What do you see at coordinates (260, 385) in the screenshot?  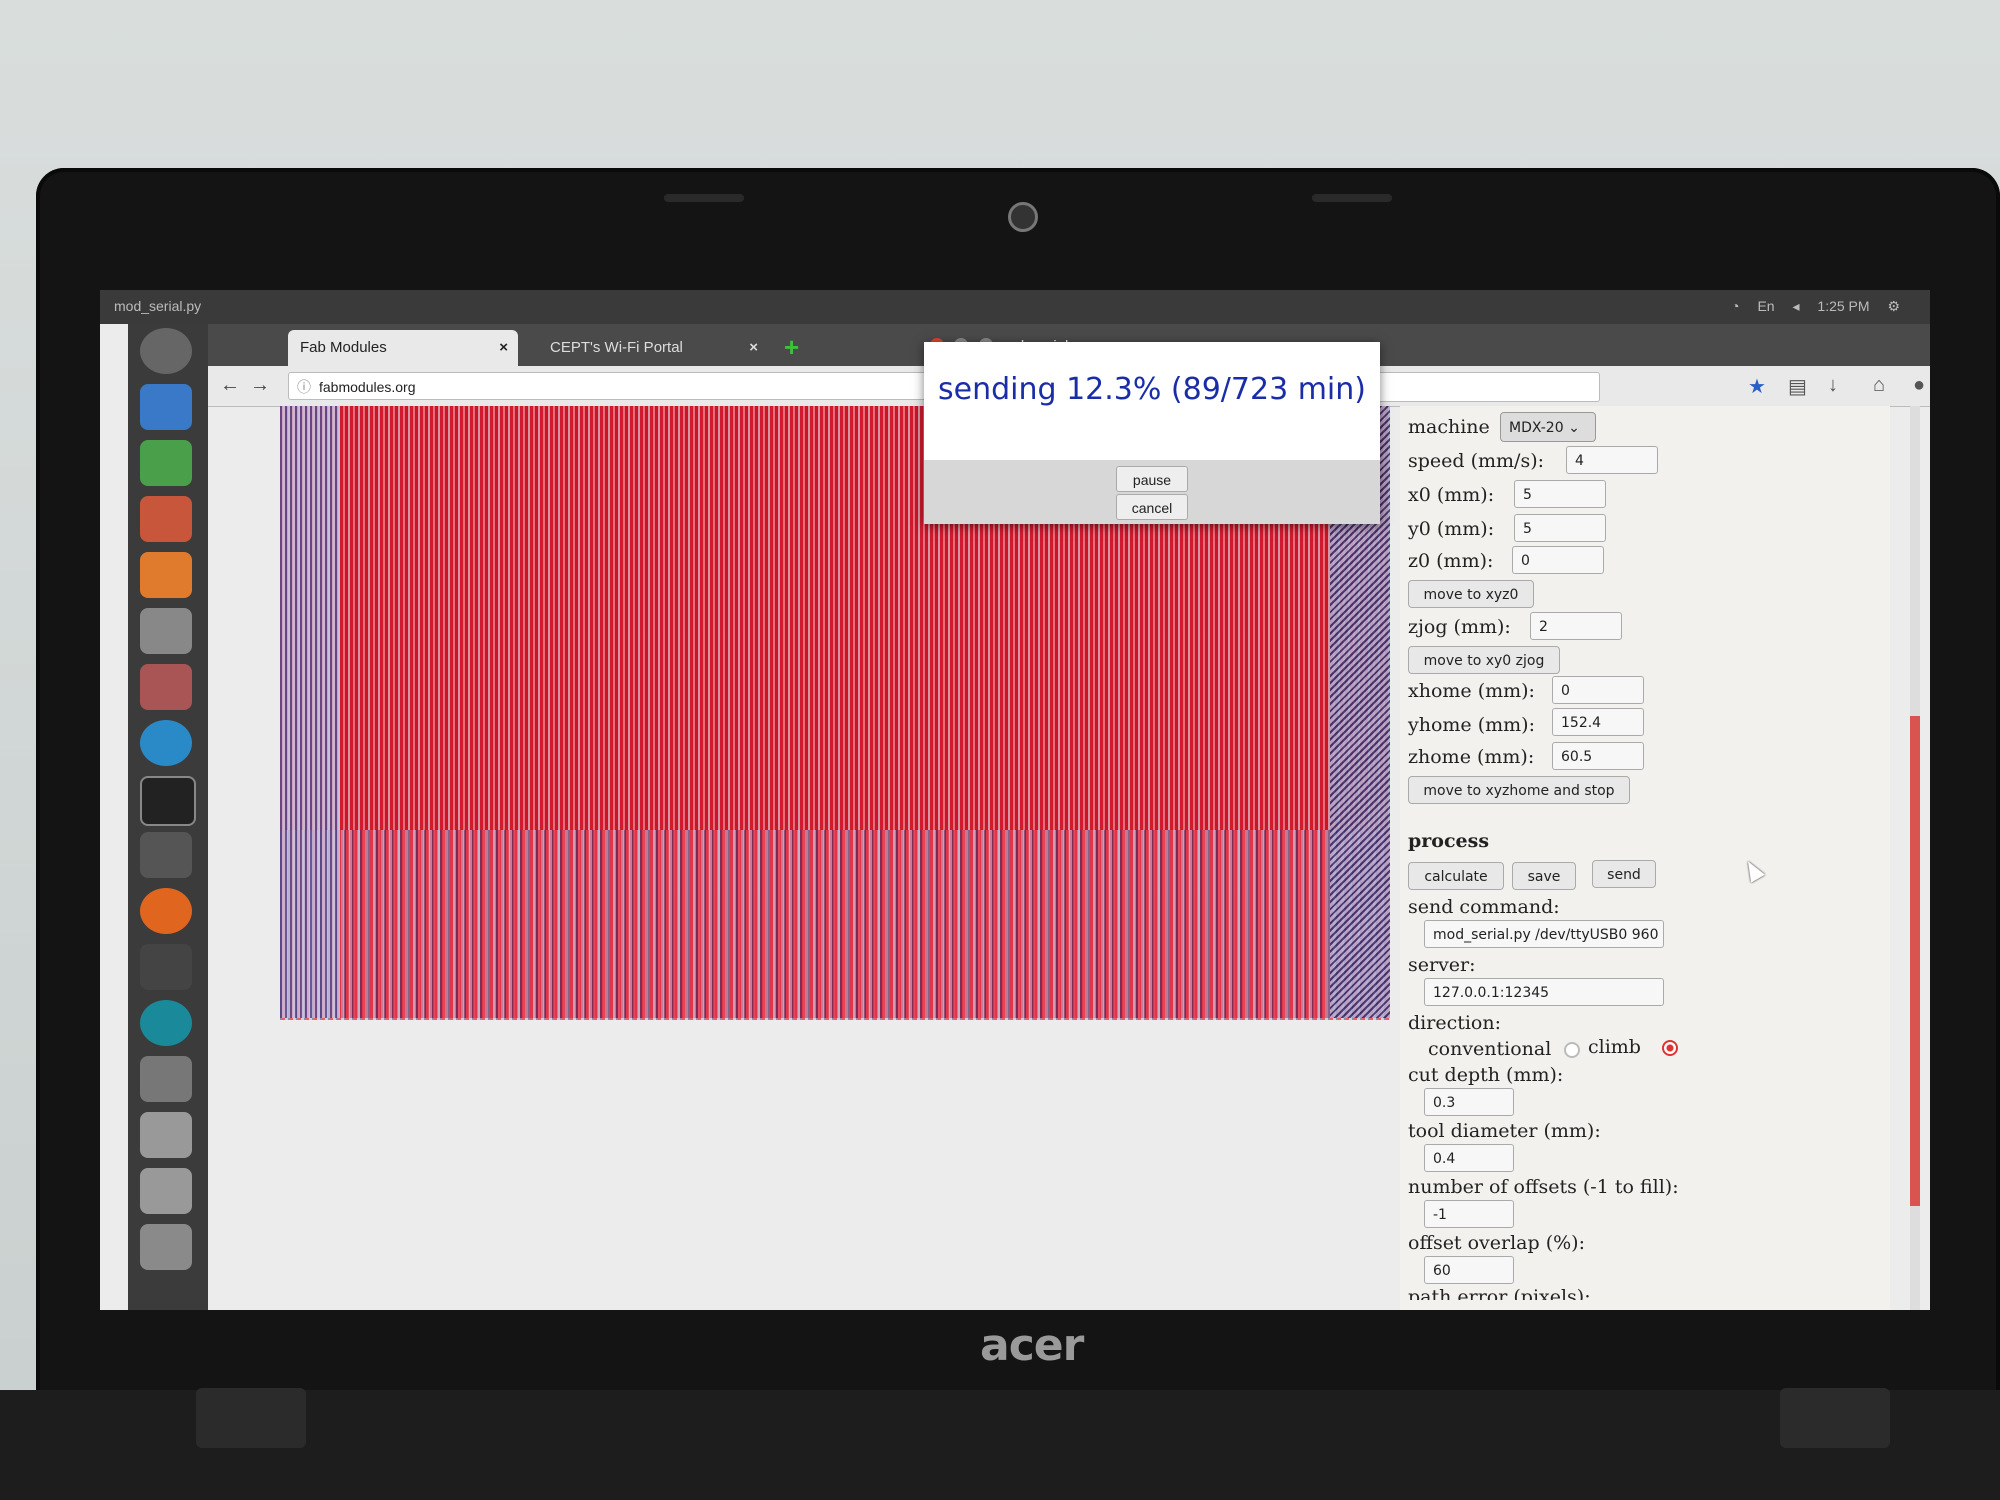 I see `forward-icon: →` at bounding box center [260, 385].